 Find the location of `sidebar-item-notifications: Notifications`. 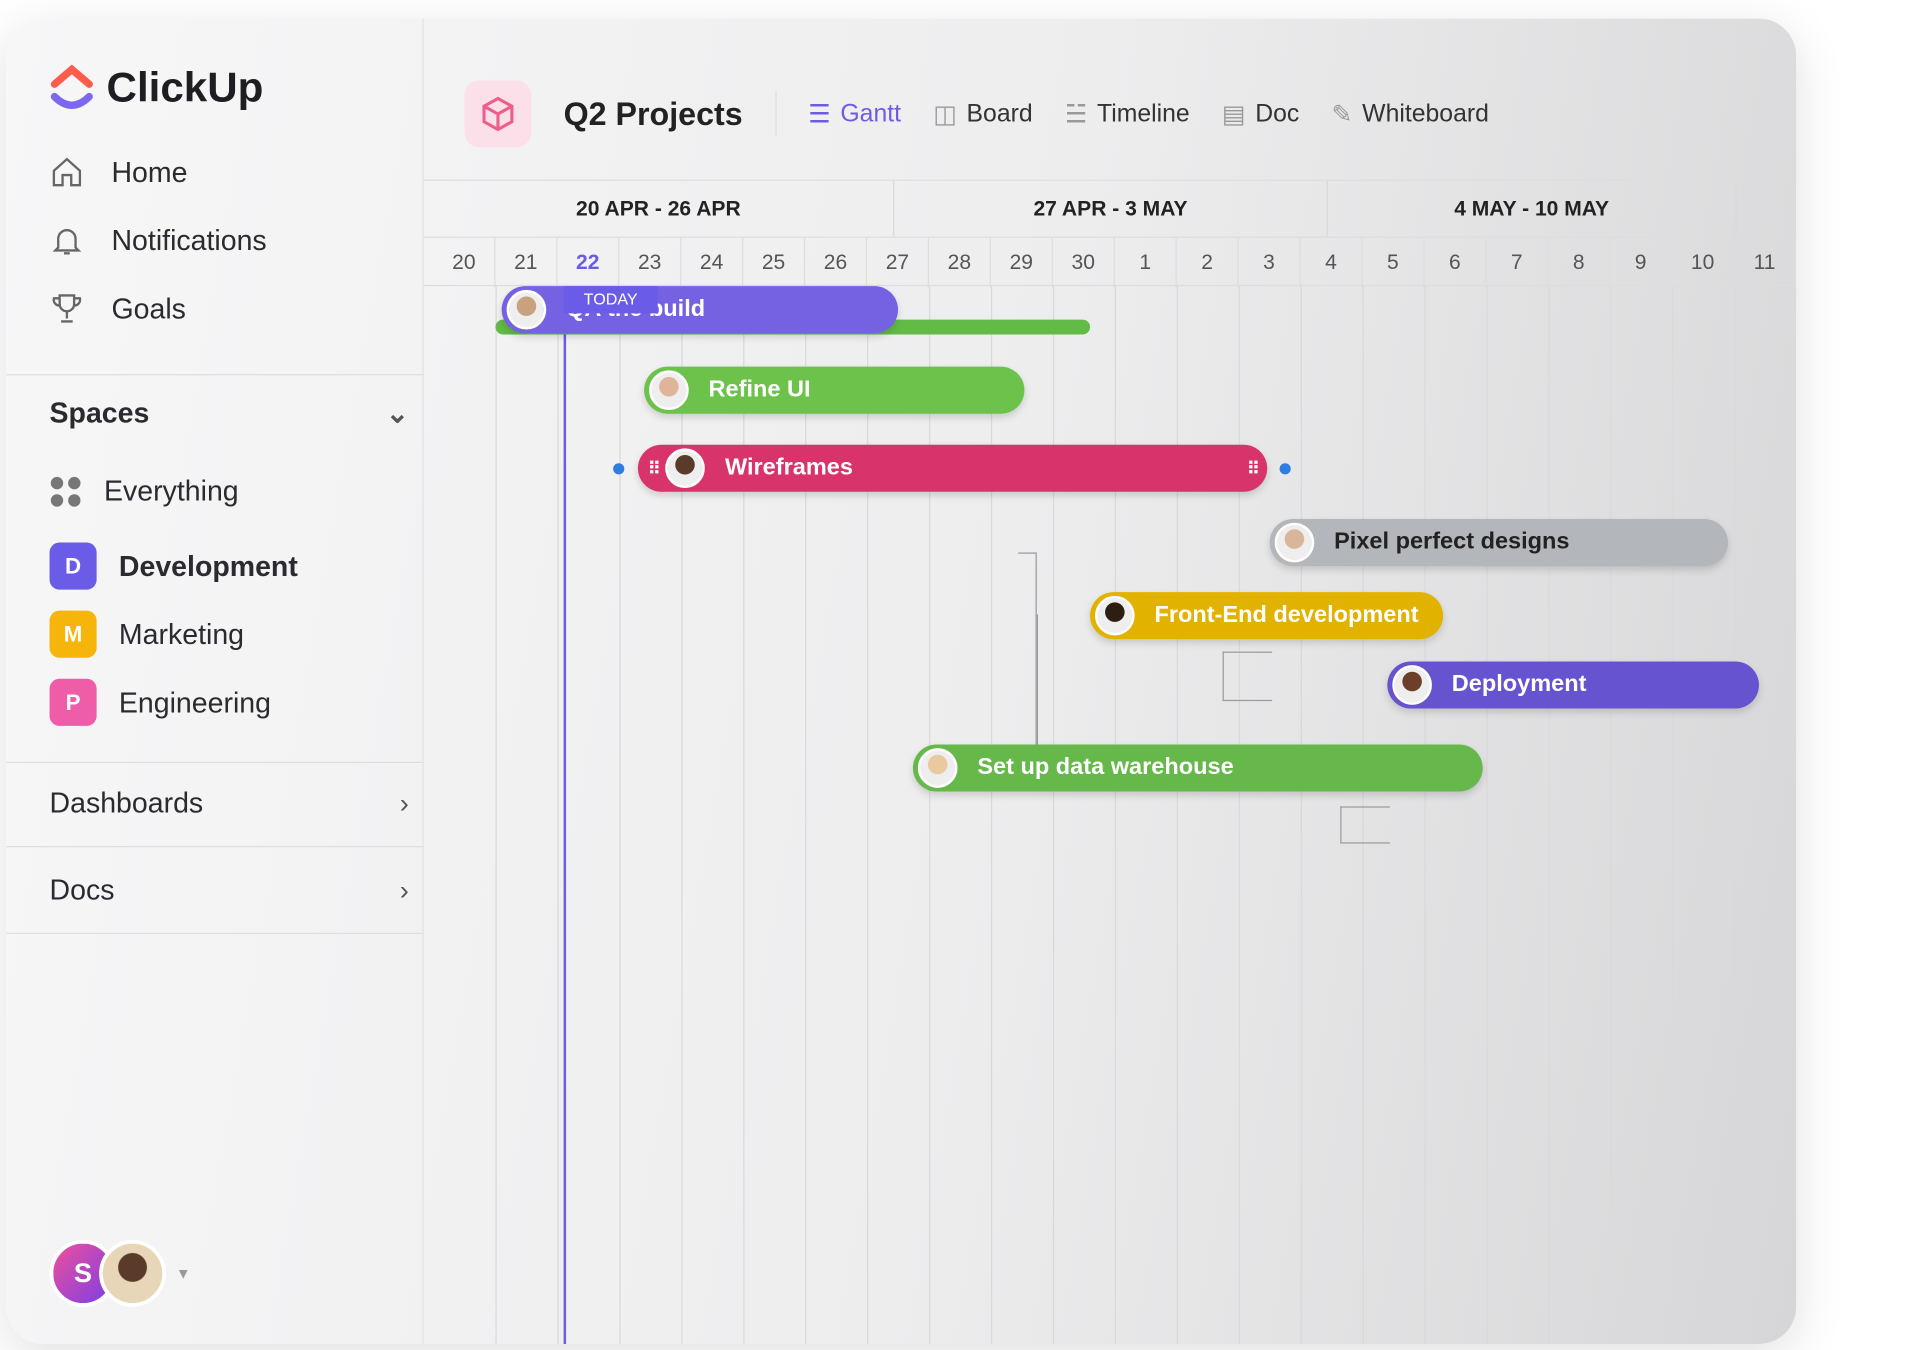

sidebar-item-notifications: Notifications is located at coordinates (158, 240).